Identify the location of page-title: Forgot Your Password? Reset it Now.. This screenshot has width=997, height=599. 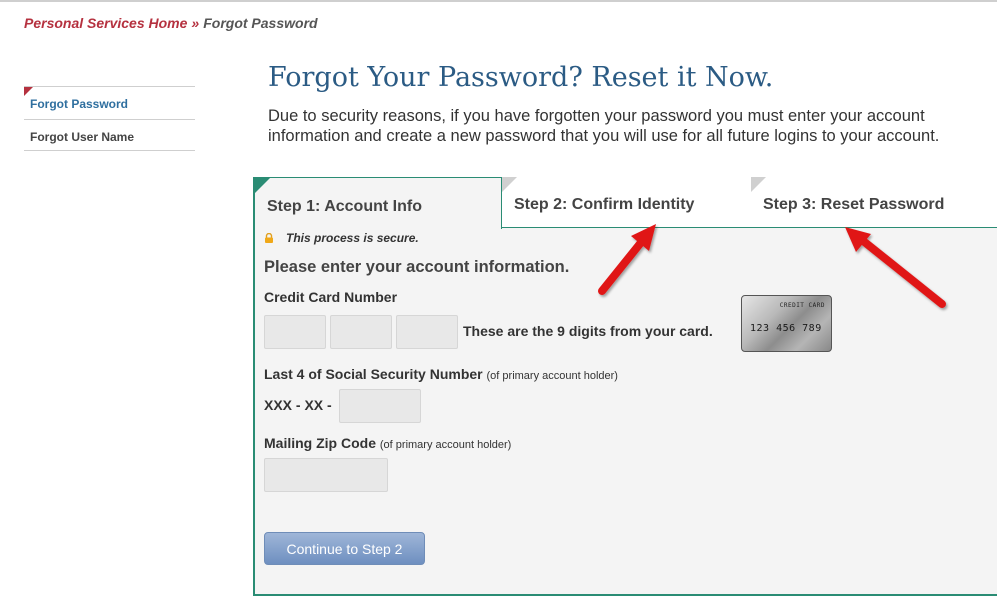
(521, 77).